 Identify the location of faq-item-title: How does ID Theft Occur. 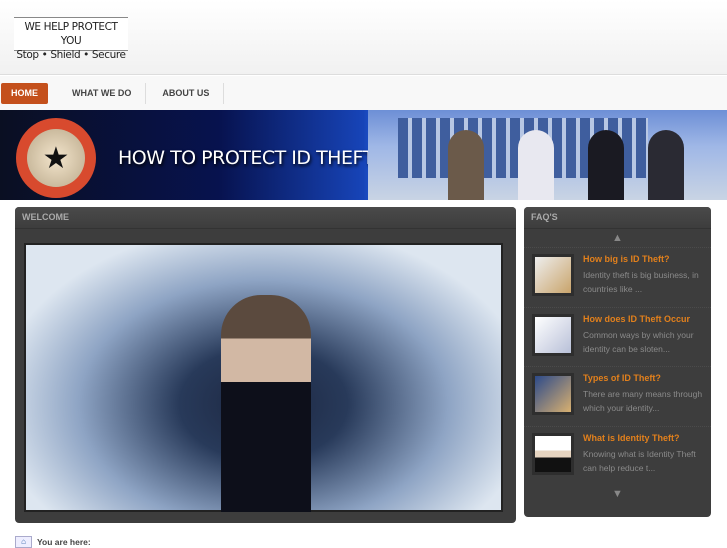
(647, 319).